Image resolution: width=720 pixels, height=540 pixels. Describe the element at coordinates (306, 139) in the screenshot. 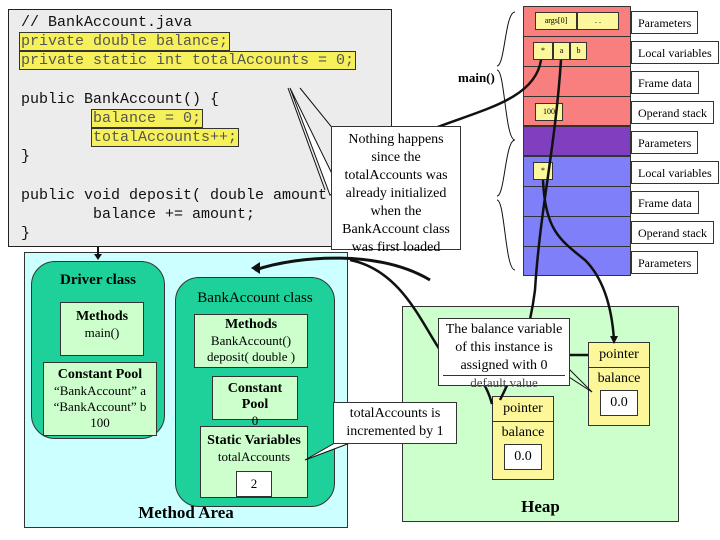

I see `callout-pointer` at that location.